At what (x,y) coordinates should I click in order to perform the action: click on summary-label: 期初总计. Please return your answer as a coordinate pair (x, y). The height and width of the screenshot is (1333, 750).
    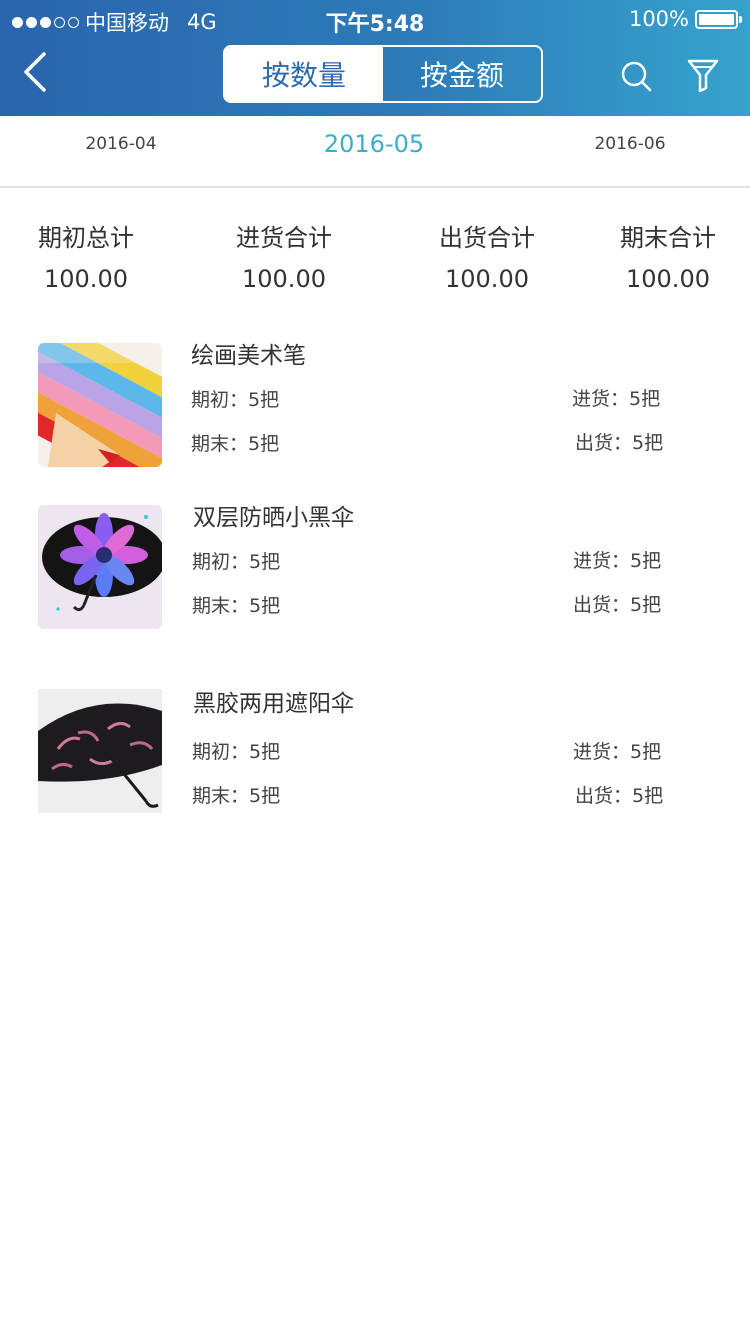
    Looking at the image, I should click on (86, 238).